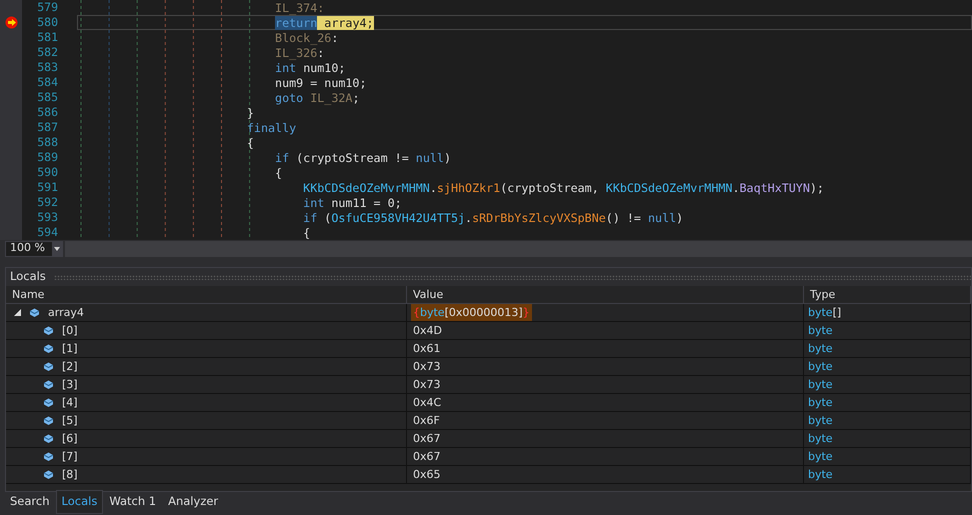 Image resolution: width=972 pixels, height=515 pixels. Describe the element at coordinates (193, 502) in the screenshot. I see `panel-tab: Analyzer` at that location.